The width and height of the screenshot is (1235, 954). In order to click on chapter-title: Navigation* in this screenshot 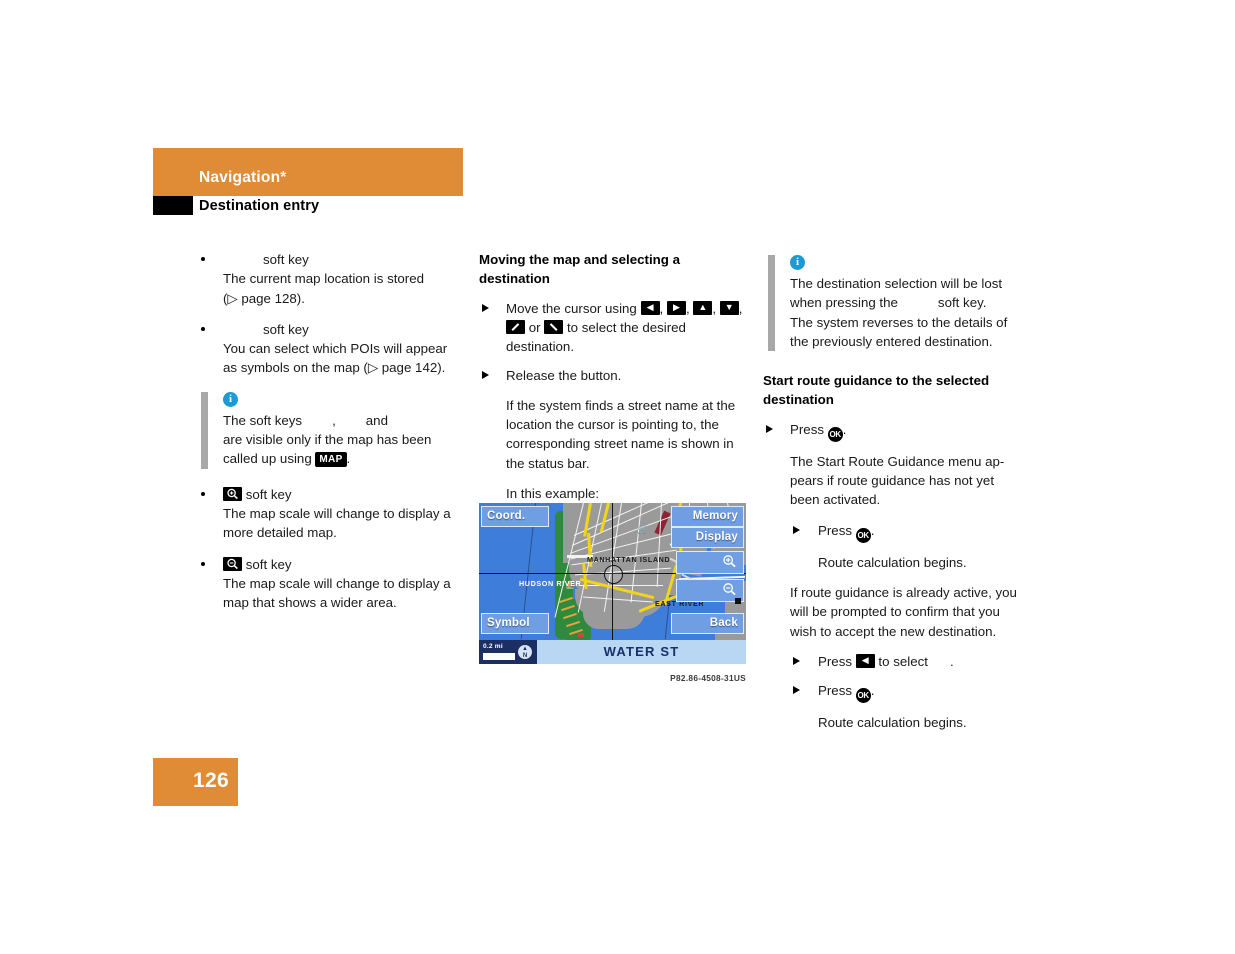, I will do `click(243, 177)`.